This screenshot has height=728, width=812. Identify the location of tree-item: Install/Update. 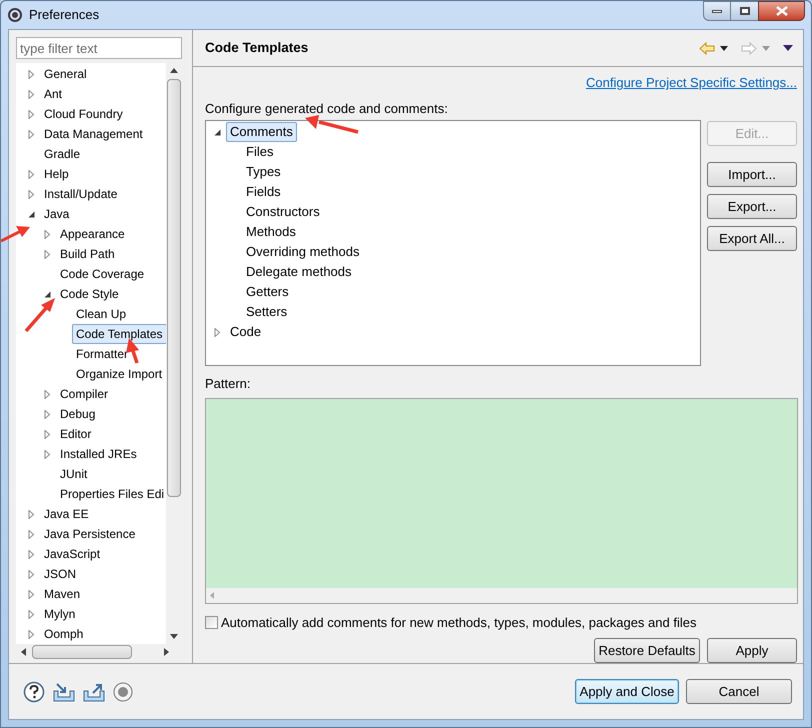
(81, 194).